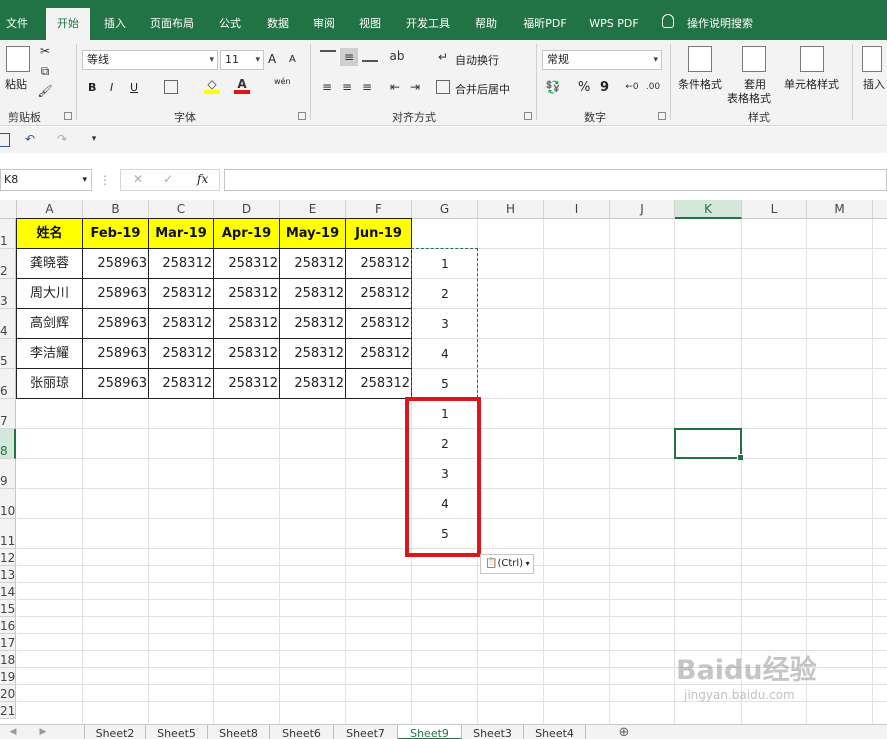  I want to click on column-header-b: B, so click(116, 209).